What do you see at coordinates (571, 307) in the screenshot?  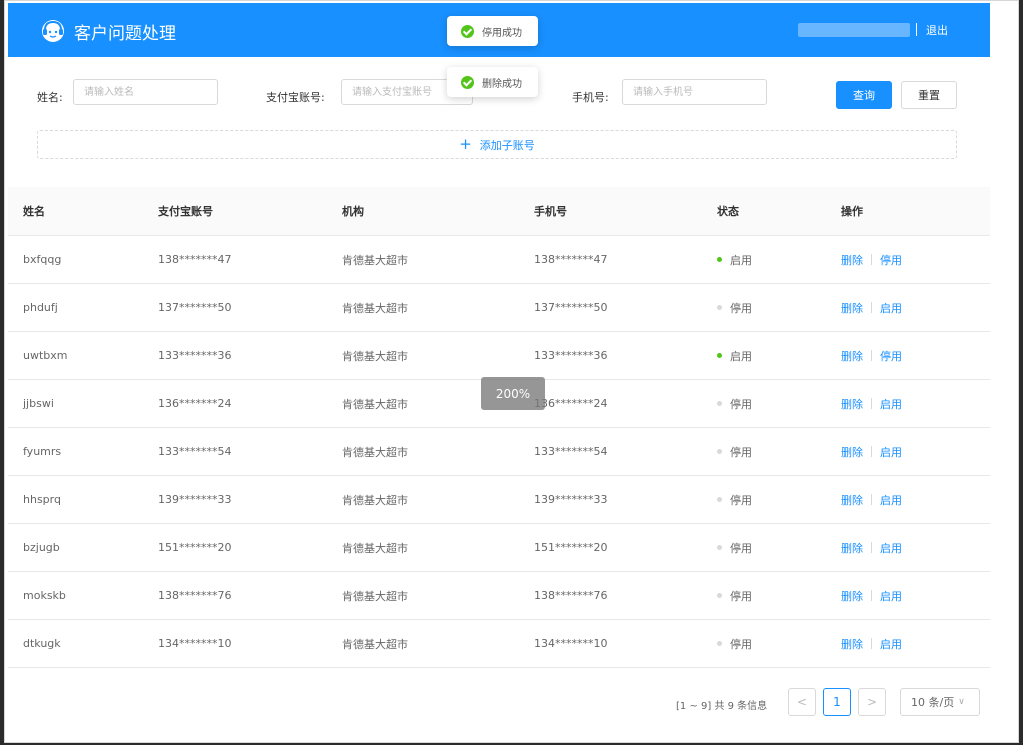 I see `cell-phone: 137*******50` at bounding box center [571, 307].